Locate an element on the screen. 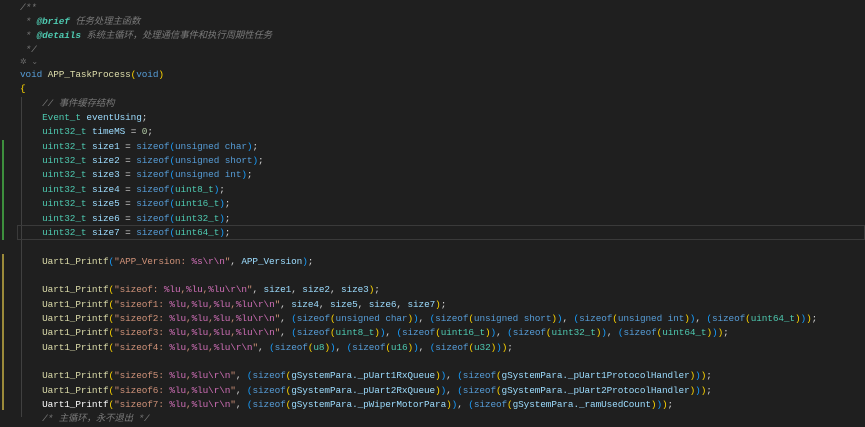  code-token: "sizeof: is located at coordinates (139, 290).